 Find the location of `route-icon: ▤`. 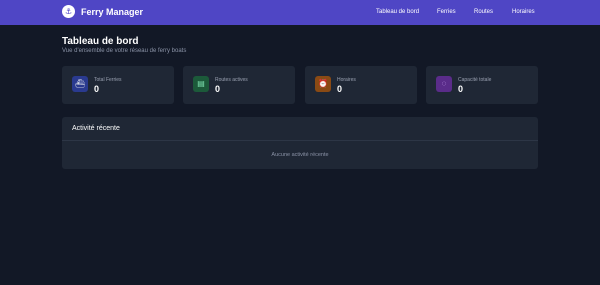

route-icon: ▤ is located at coordinates (201, 84).